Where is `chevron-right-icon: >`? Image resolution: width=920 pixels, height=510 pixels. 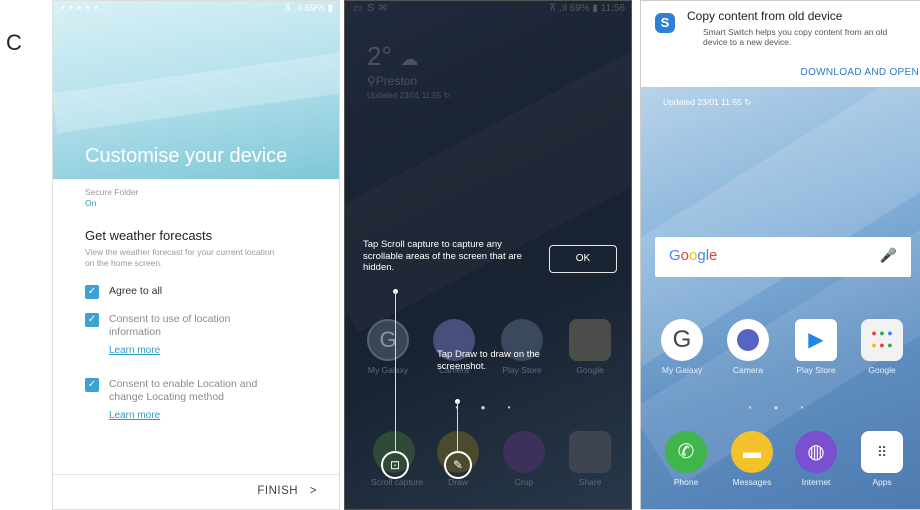
chevron-right-icon: > is located at coordinates (313, 491).